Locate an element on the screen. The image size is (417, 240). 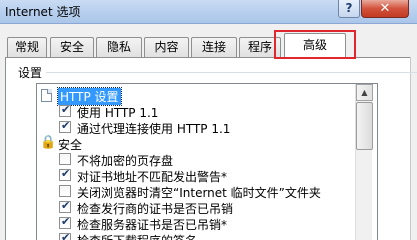
tree-category-http: HTTP 设置 is located at coordinates (197, 96).